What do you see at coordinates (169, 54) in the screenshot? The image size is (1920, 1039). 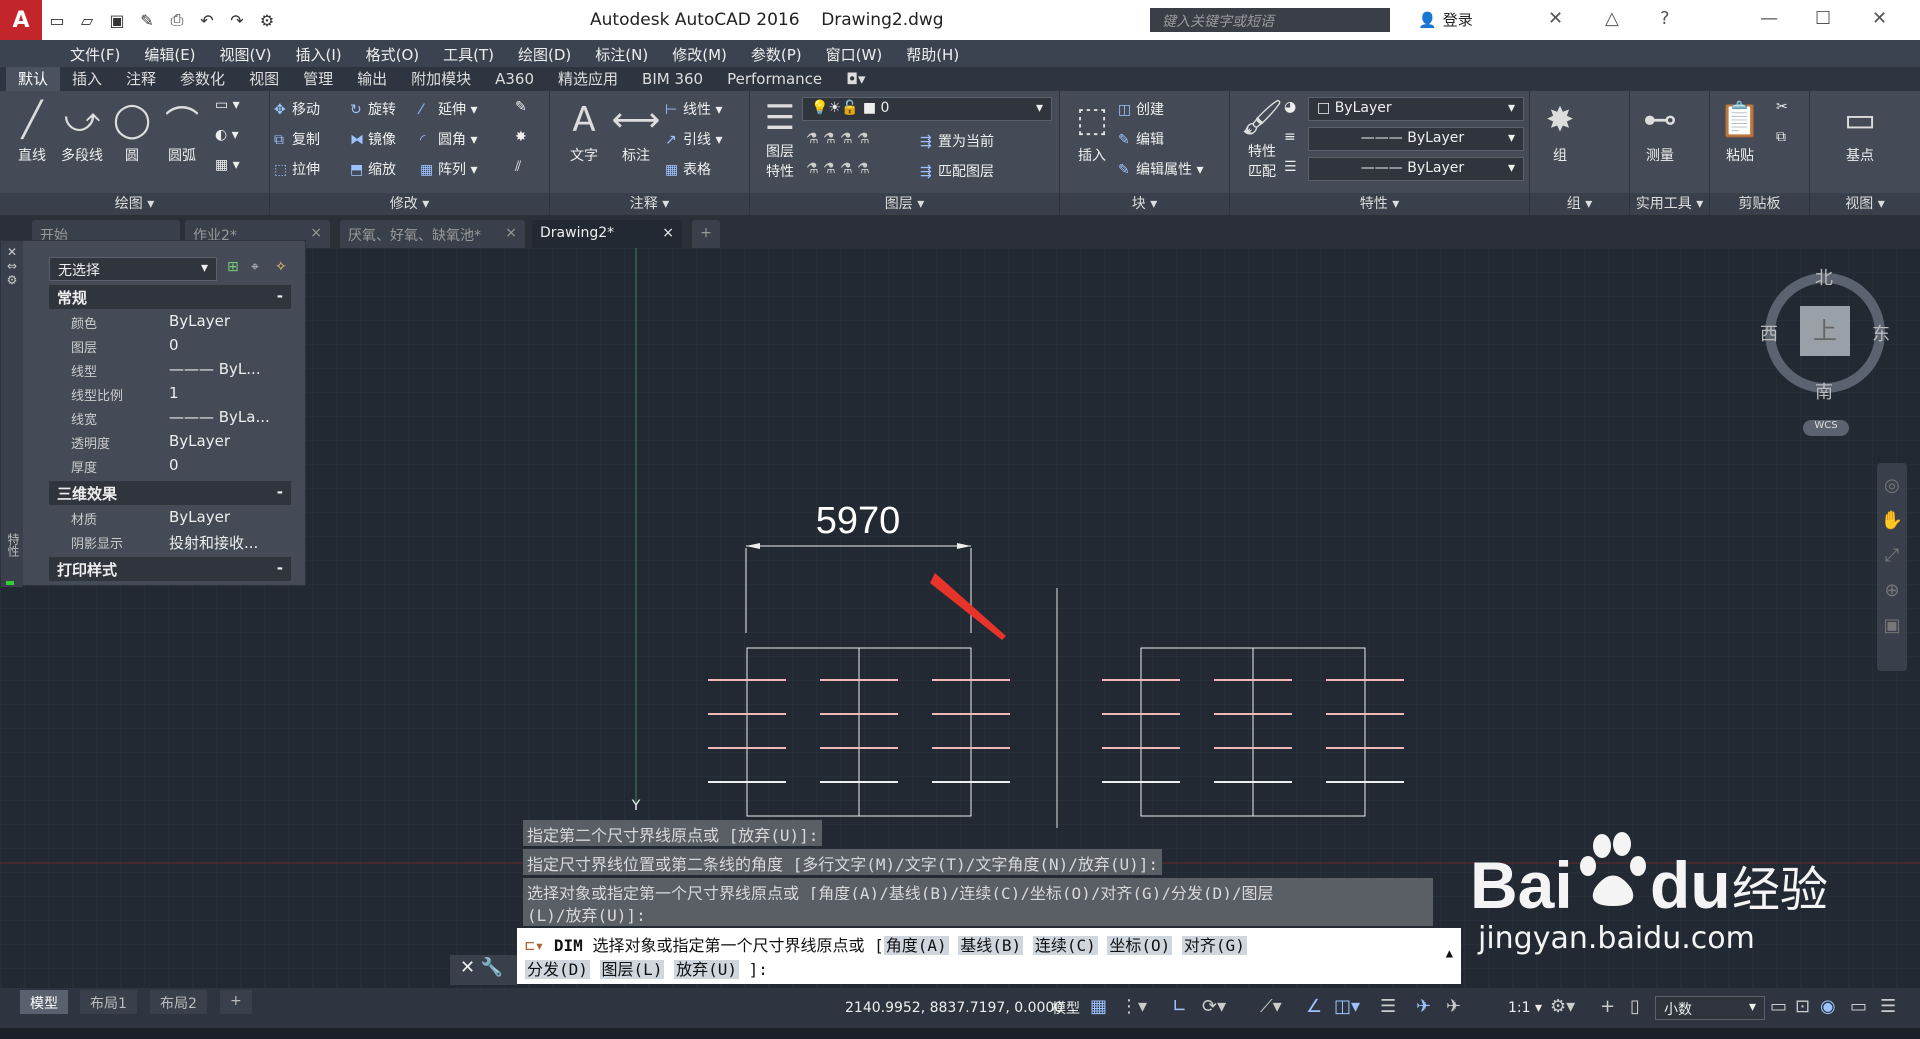 I see `menu-item: 编辑(E)` at bounding box center [169, 54].